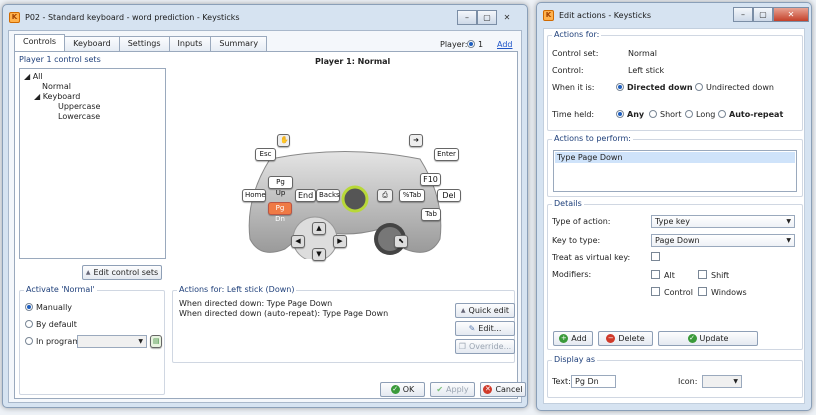 Image resolution: width=816 pixels, height=415 pixels. I want to click on add-player-link: Add, so click(505, 44).